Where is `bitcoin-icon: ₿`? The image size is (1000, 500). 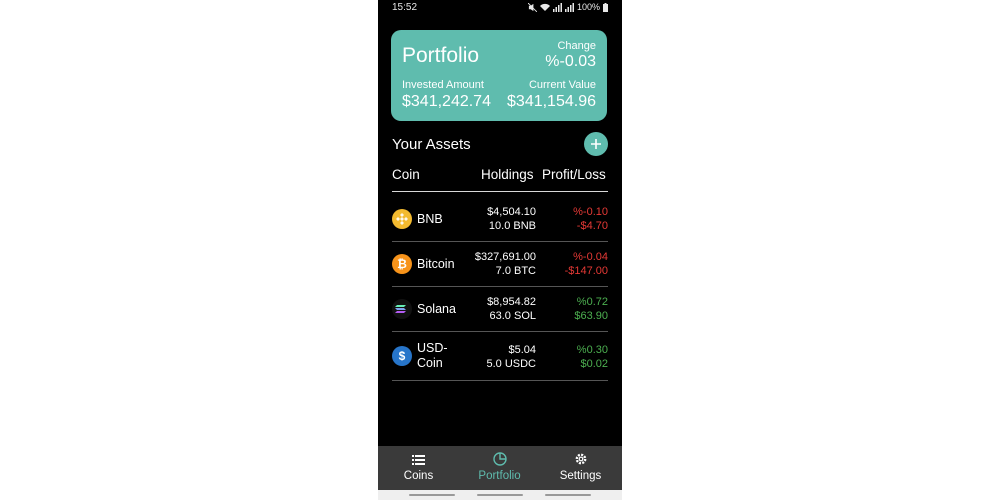
bitcoin-icon: ₿ is located at coordinates (402, 264).